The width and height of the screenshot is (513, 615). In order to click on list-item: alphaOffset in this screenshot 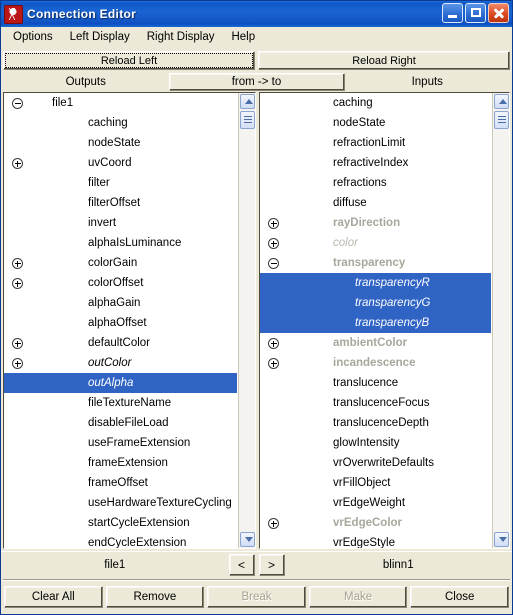, I will do `click(120, 323)`.